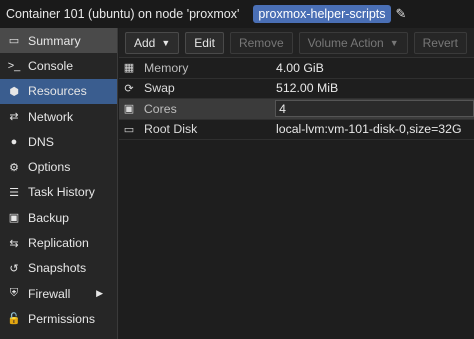 This screenshot has width=474, height=339. What do you see at coordinates (374, 109) in the screenshot?
I see `cores-value-field: 4` at bounding box center [374, 109].